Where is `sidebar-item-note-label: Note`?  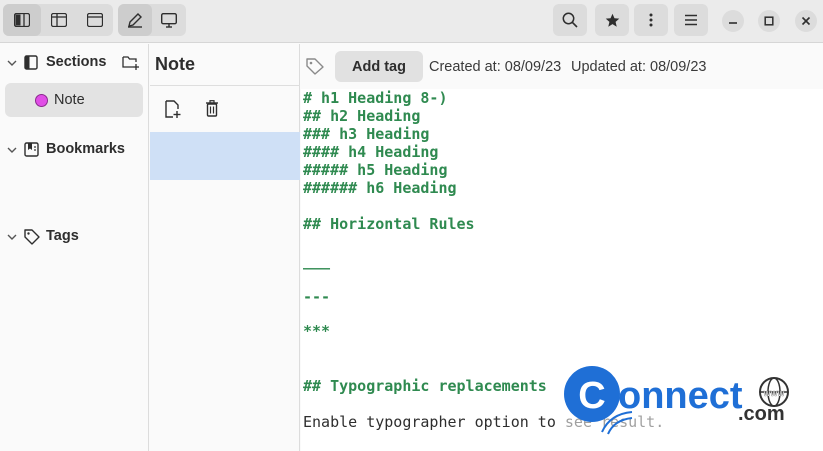
sidebar-item-note-label: Note is located at coordinates (69, 100).